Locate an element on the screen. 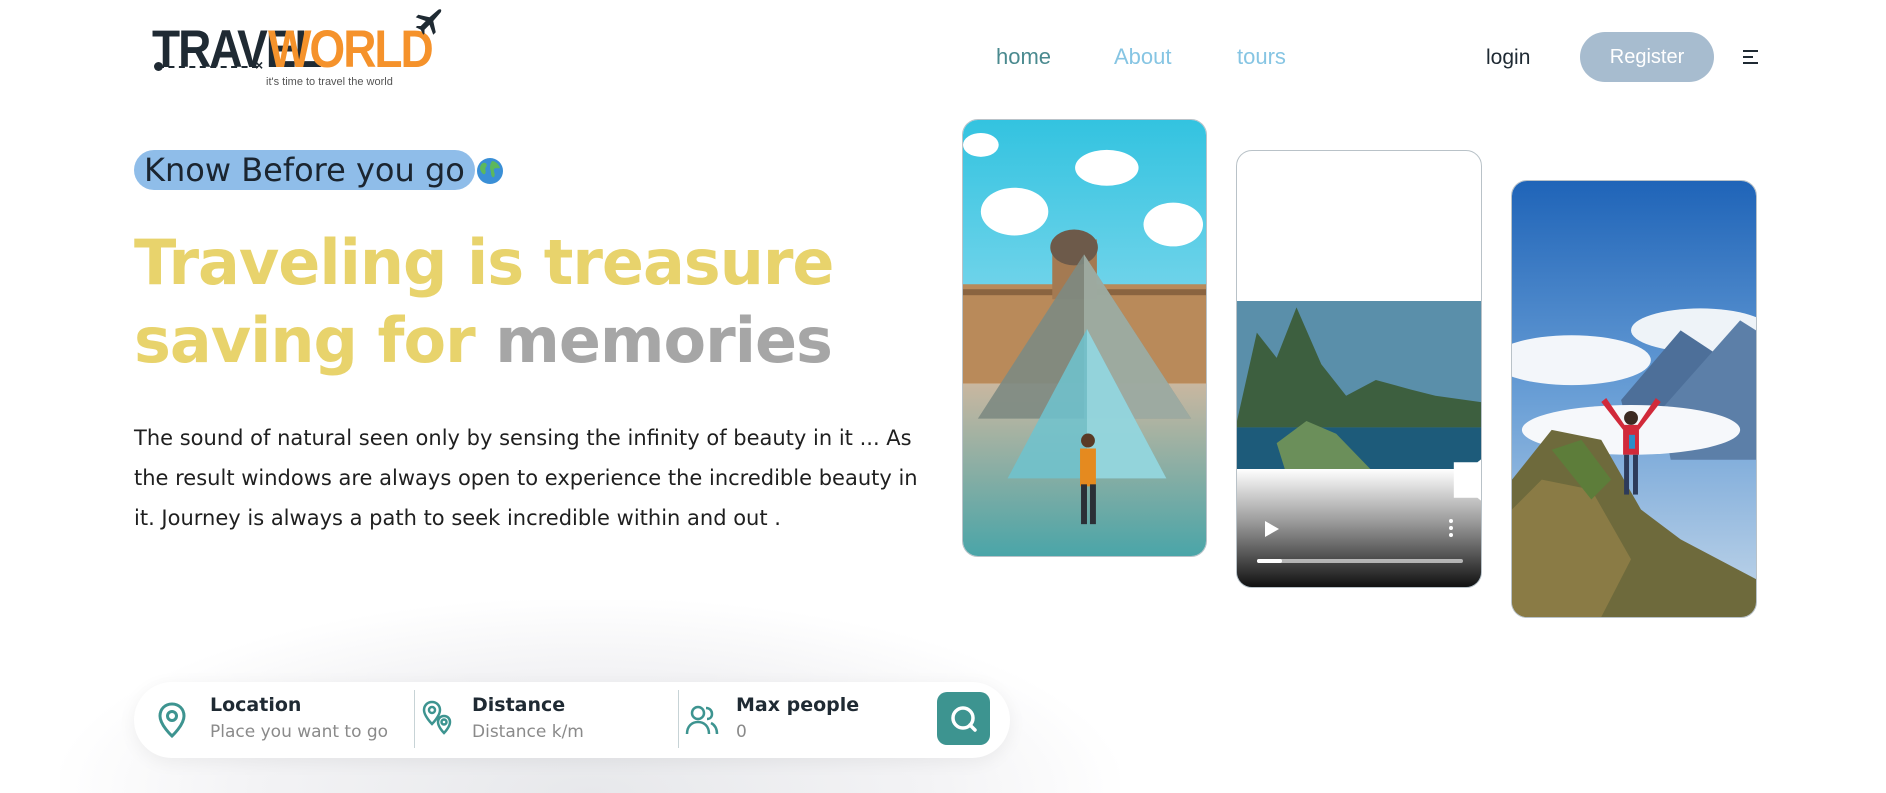  route-end-mark: × is located at coordinates (259, 65).